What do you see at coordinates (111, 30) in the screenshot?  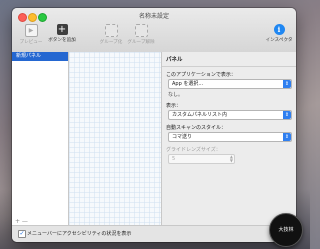 I see `group-icon` at bounding box center [111, 30].